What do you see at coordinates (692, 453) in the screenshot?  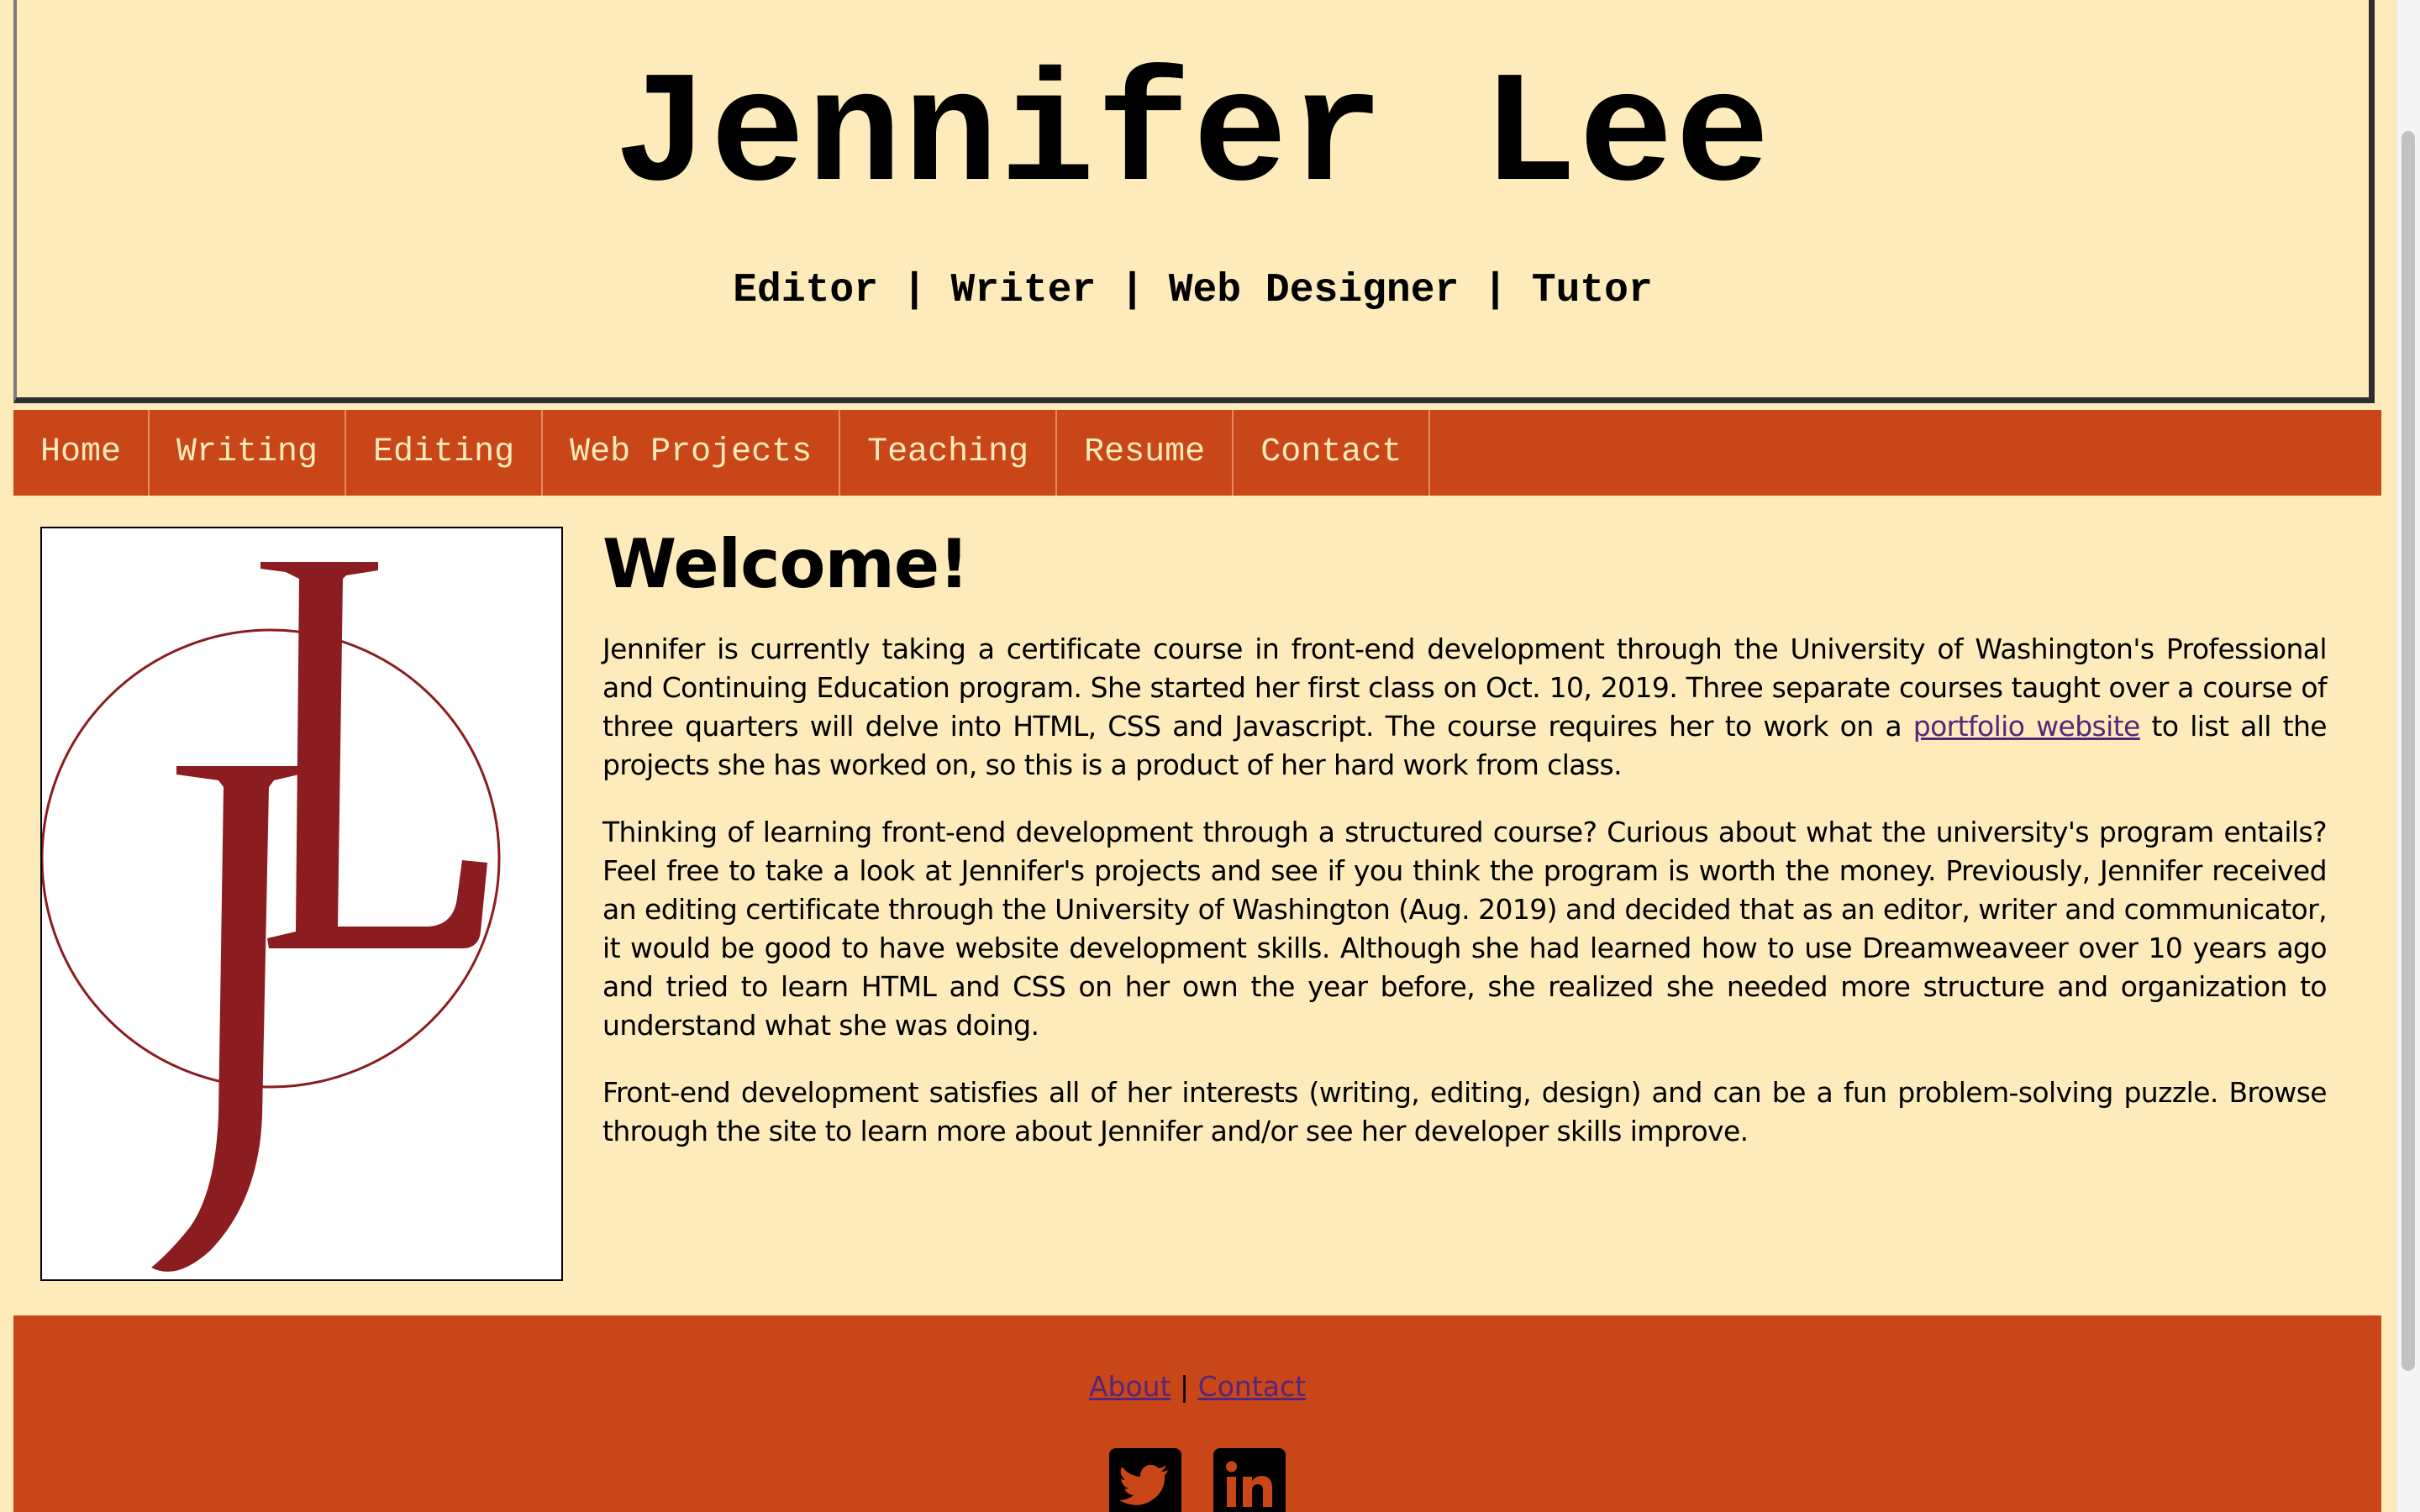 I see `nav-item-web-projects: Web Projects` at bounding box center [692, 453].